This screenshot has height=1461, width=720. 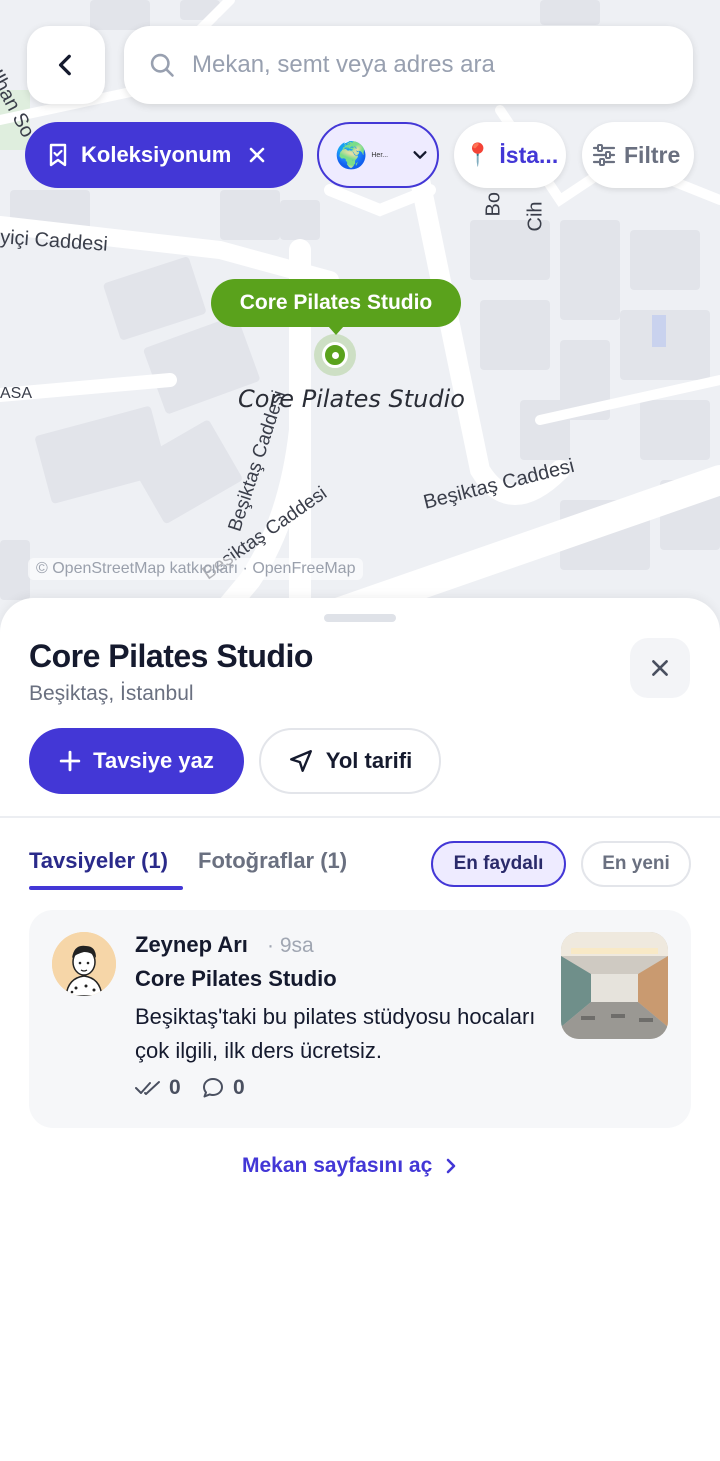 I want to click on map-place-label: Core Pilates Studio, so click(x=351, y=399).